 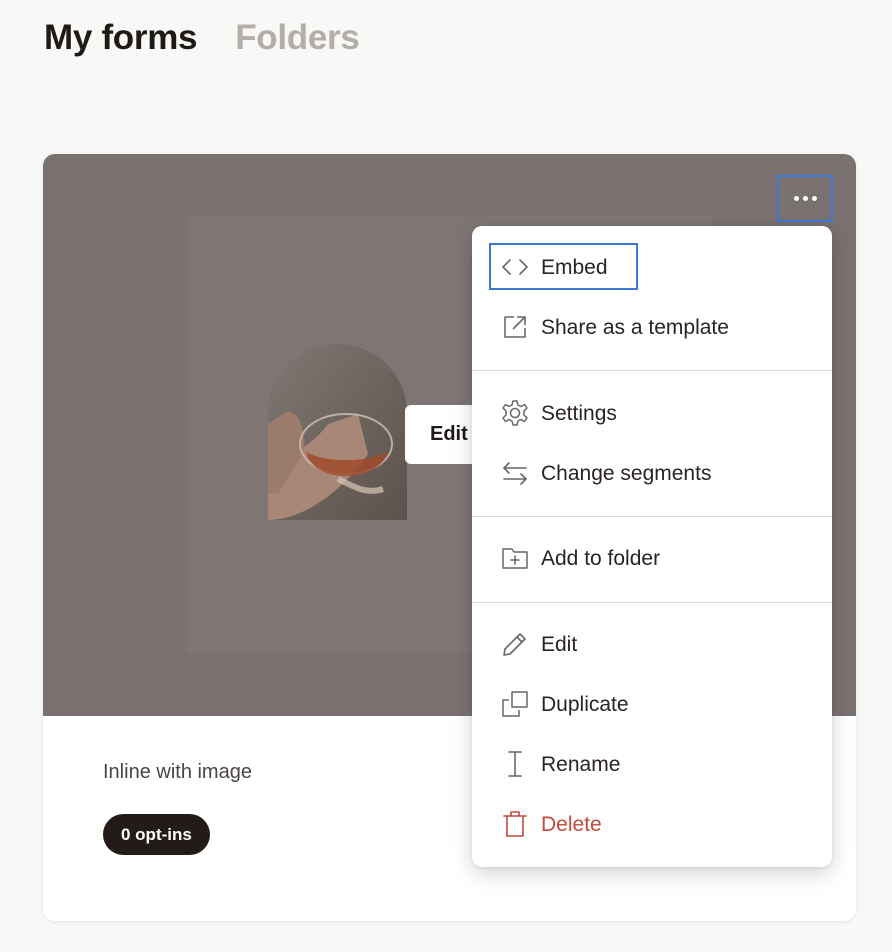 What do you see at coordinates (652, 268) in the screenshot?
I see `menu-item-embed: Embed` at bounding box center [652, 268].